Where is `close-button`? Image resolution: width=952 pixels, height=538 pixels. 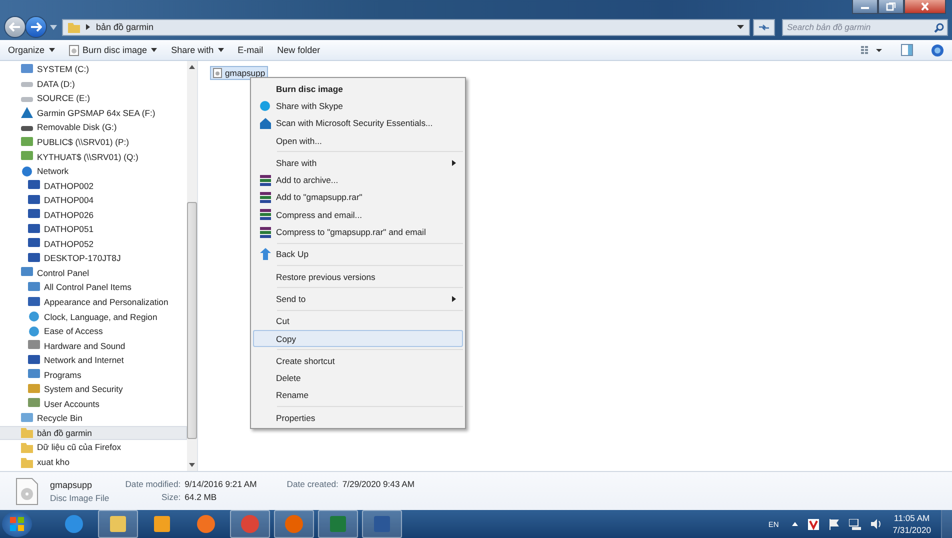 close-button is located at coordinates (925, 7).